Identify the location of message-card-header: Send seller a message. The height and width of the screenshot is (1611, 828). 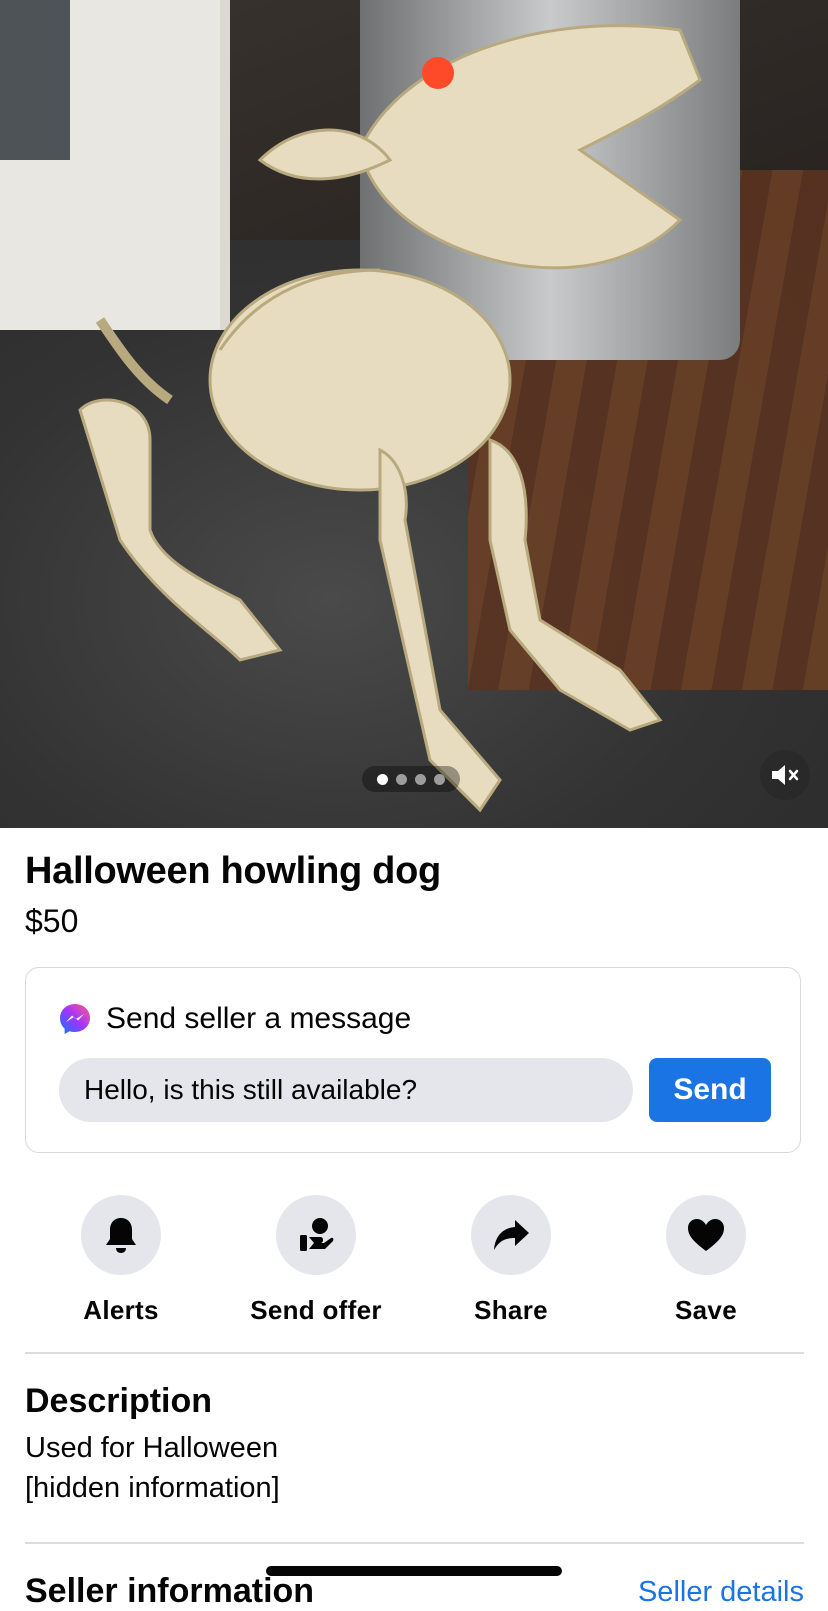
(234, 1019).